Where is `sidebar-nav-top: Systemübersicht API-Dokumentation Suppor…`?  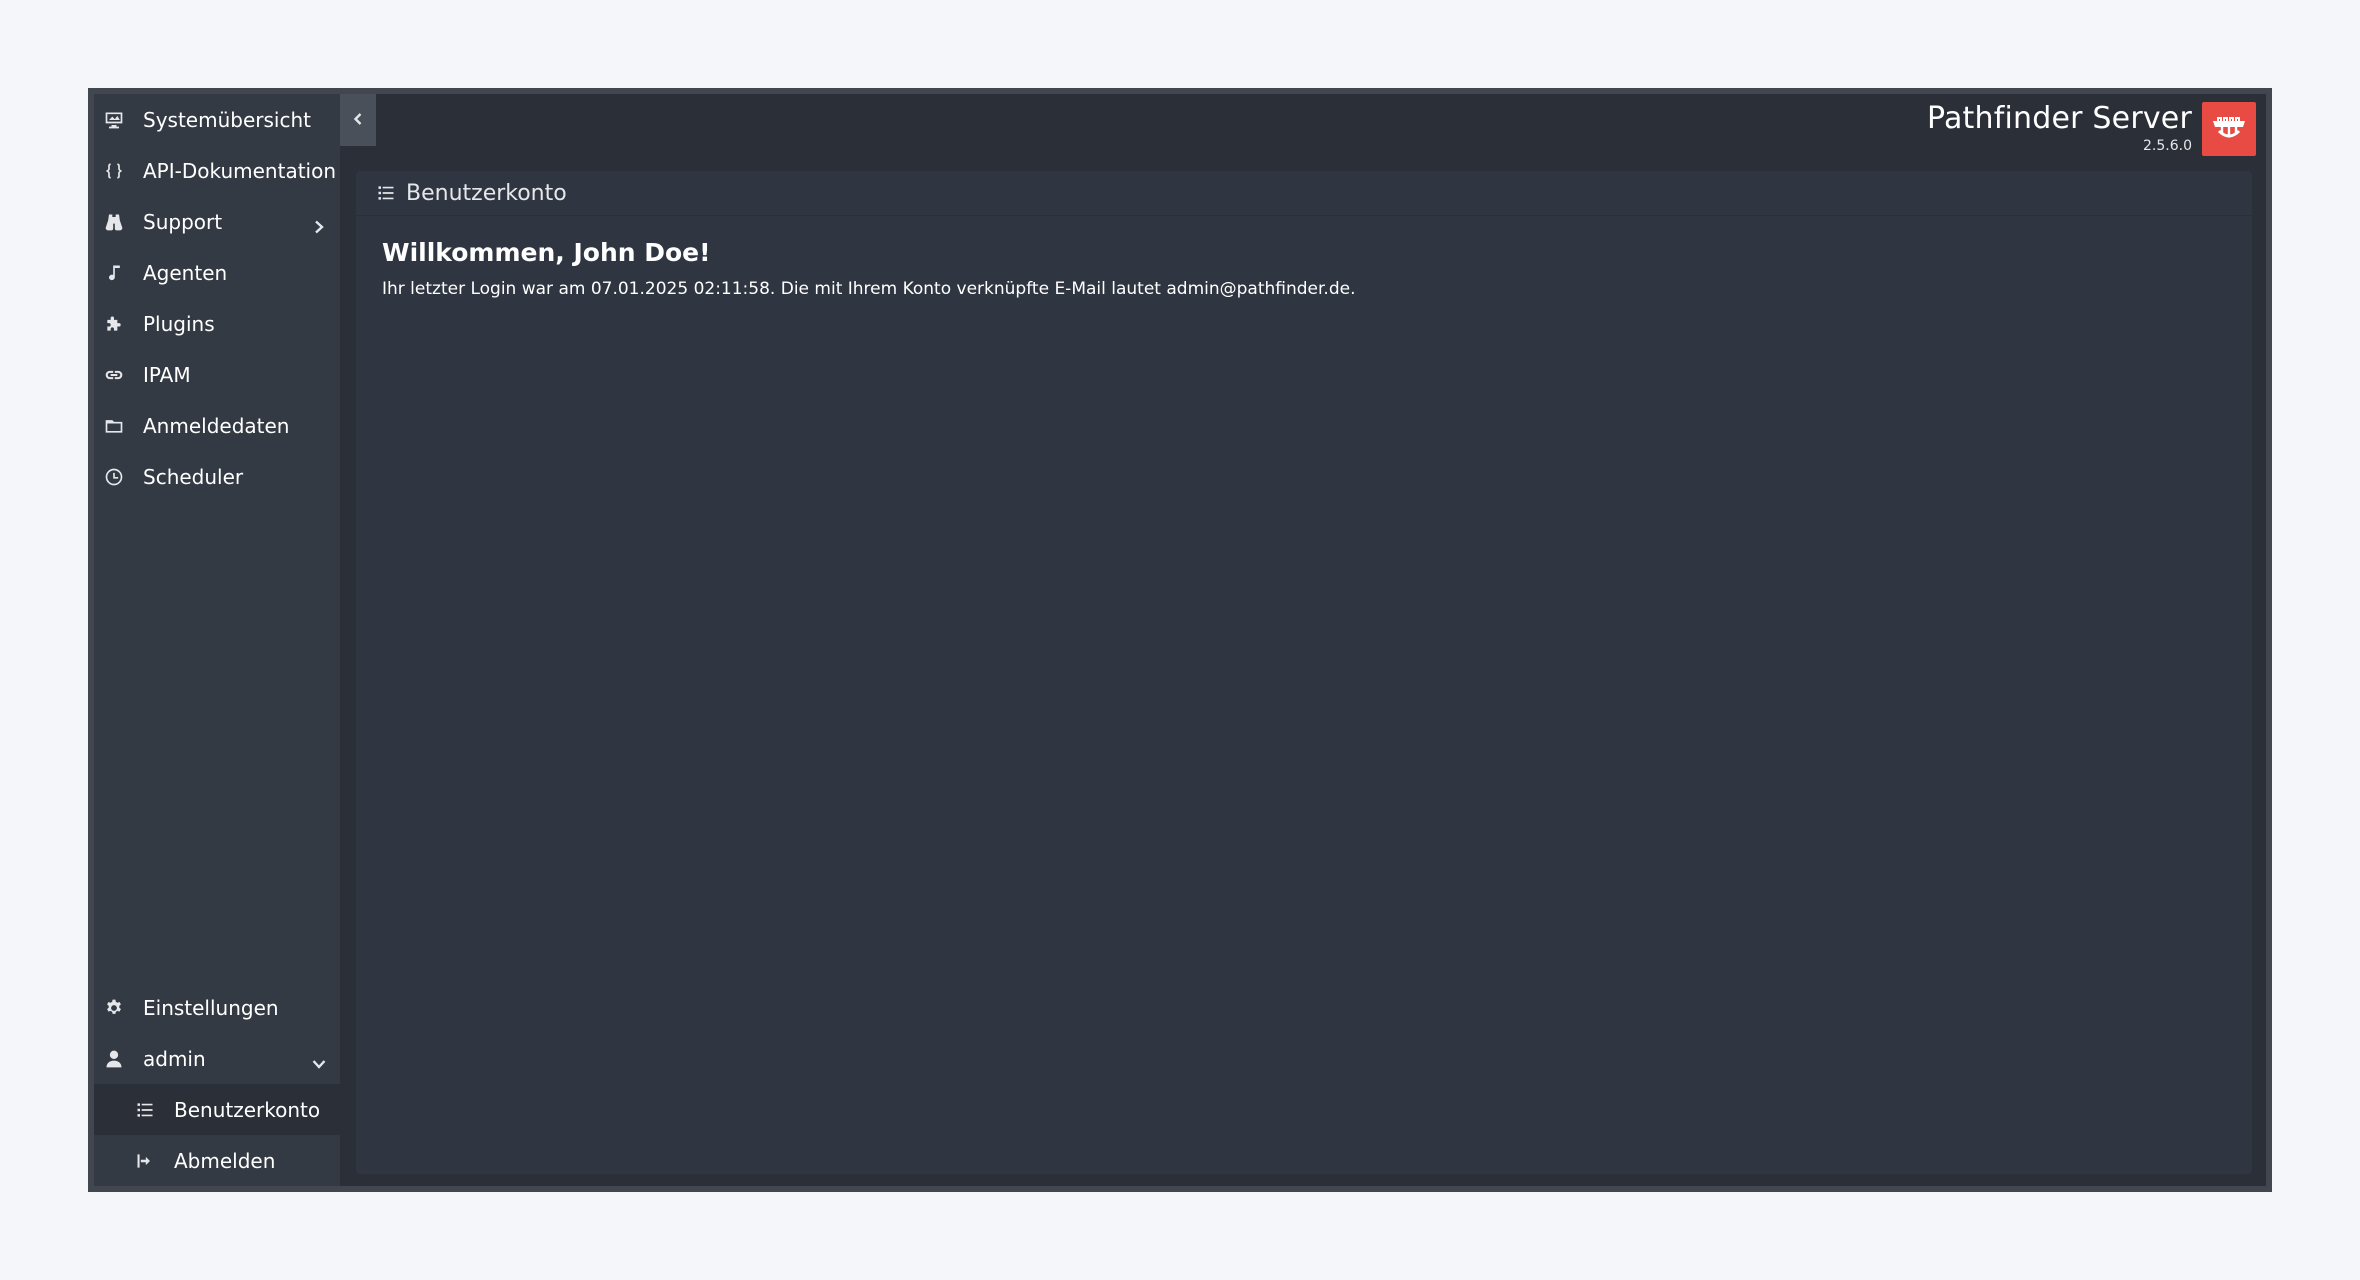 sidebar-nav-top: Systemübersicht API-Dokumentation Suppor… is located at coordinates (217, 298).